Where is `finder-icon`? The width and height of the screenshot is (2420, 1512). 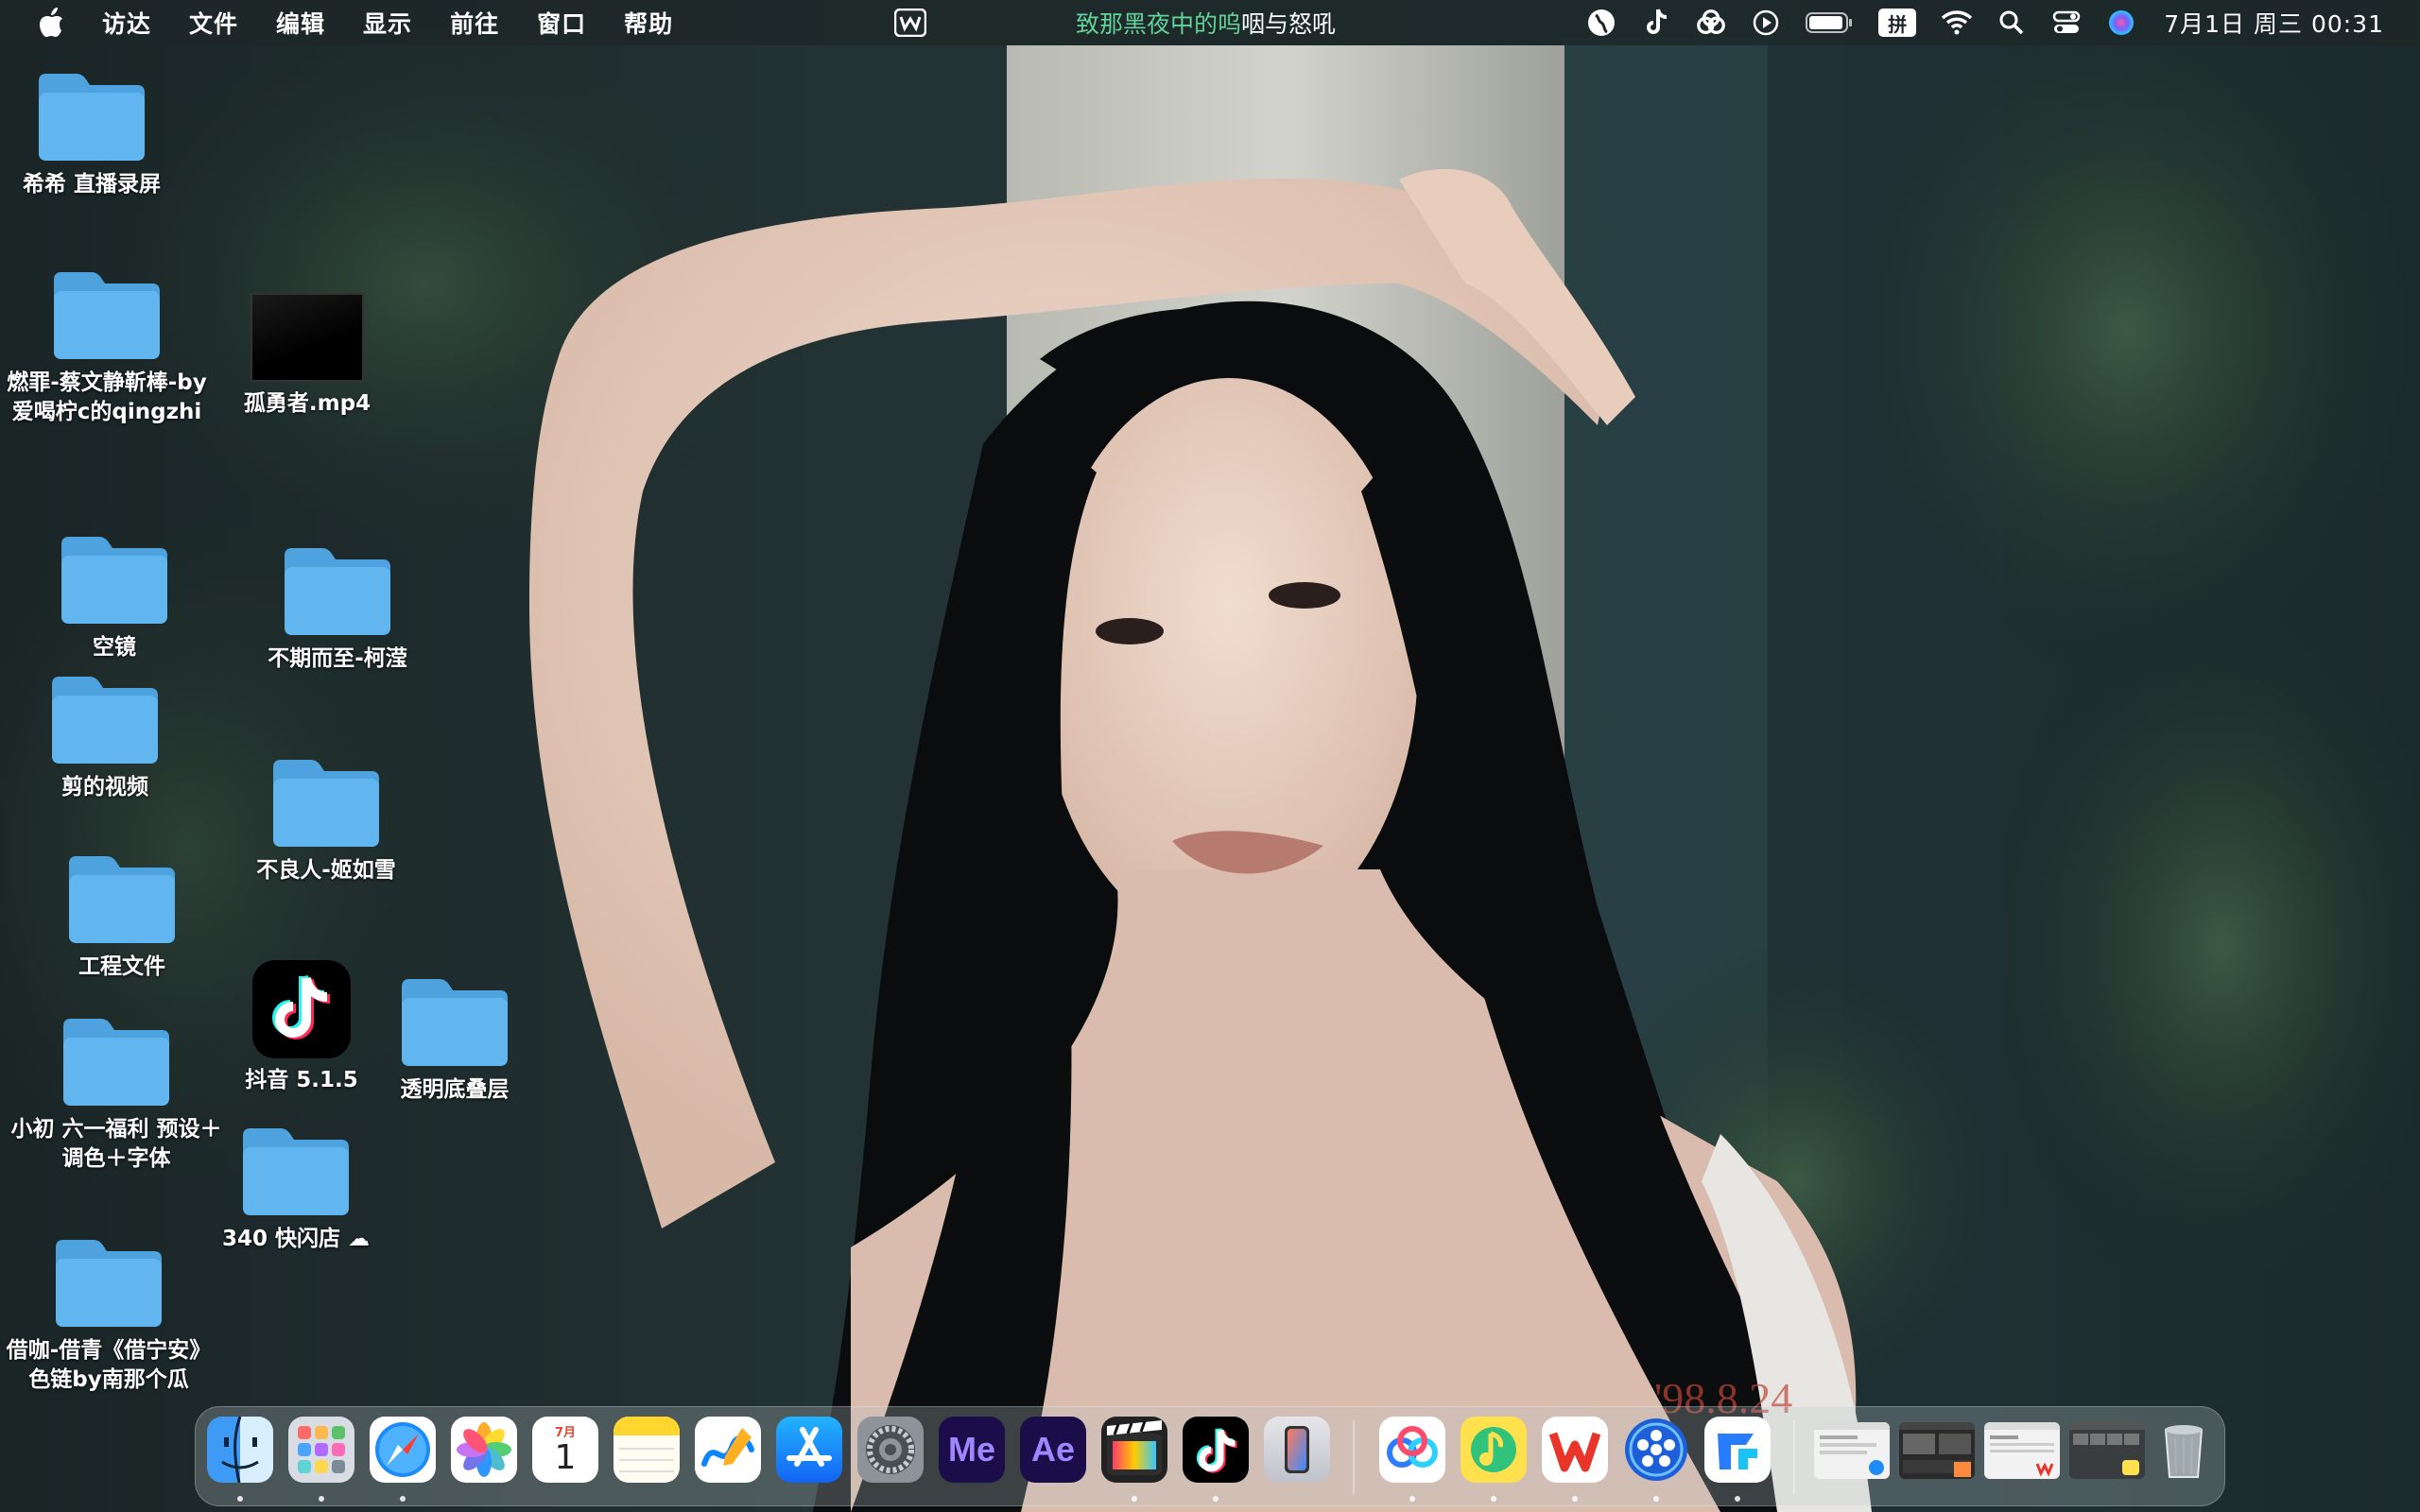
finder-icon is located at coordinates (240, 1450).